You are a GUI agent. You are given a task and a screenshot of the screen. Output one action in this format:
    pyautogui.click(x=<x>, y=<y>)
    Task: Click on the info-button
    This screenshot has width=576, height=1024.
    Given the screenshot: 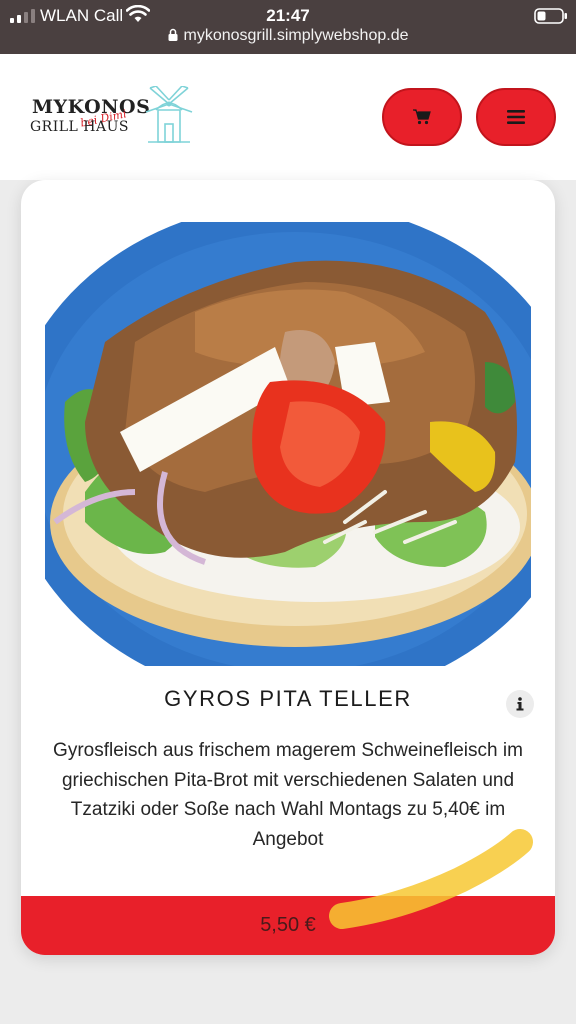 What is the action you would take?
    pyautogui.click(x=520, y=704)
    